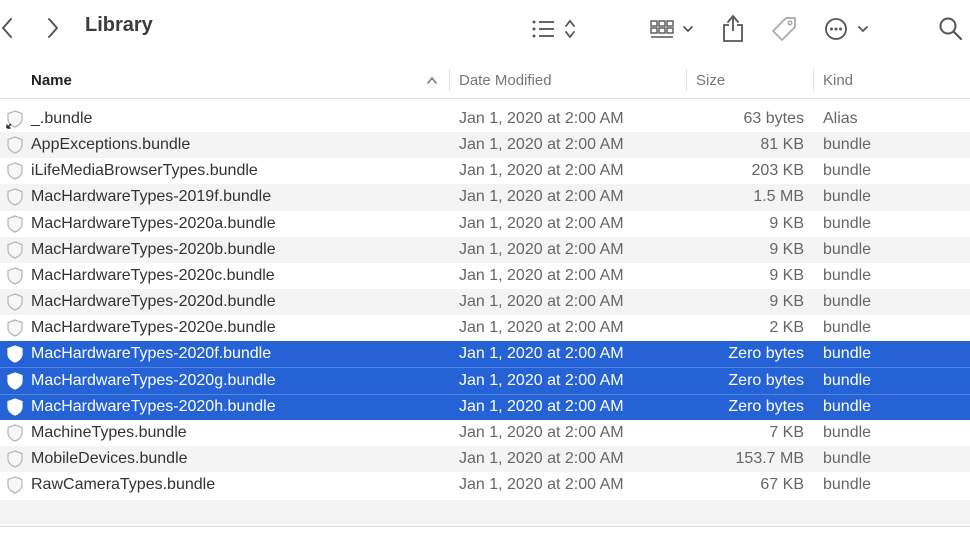 The width and height of the screenshot is (970, 535). I want to click on file-name: MacHardwareTypes-2020b.bundle, so click(153, 249).